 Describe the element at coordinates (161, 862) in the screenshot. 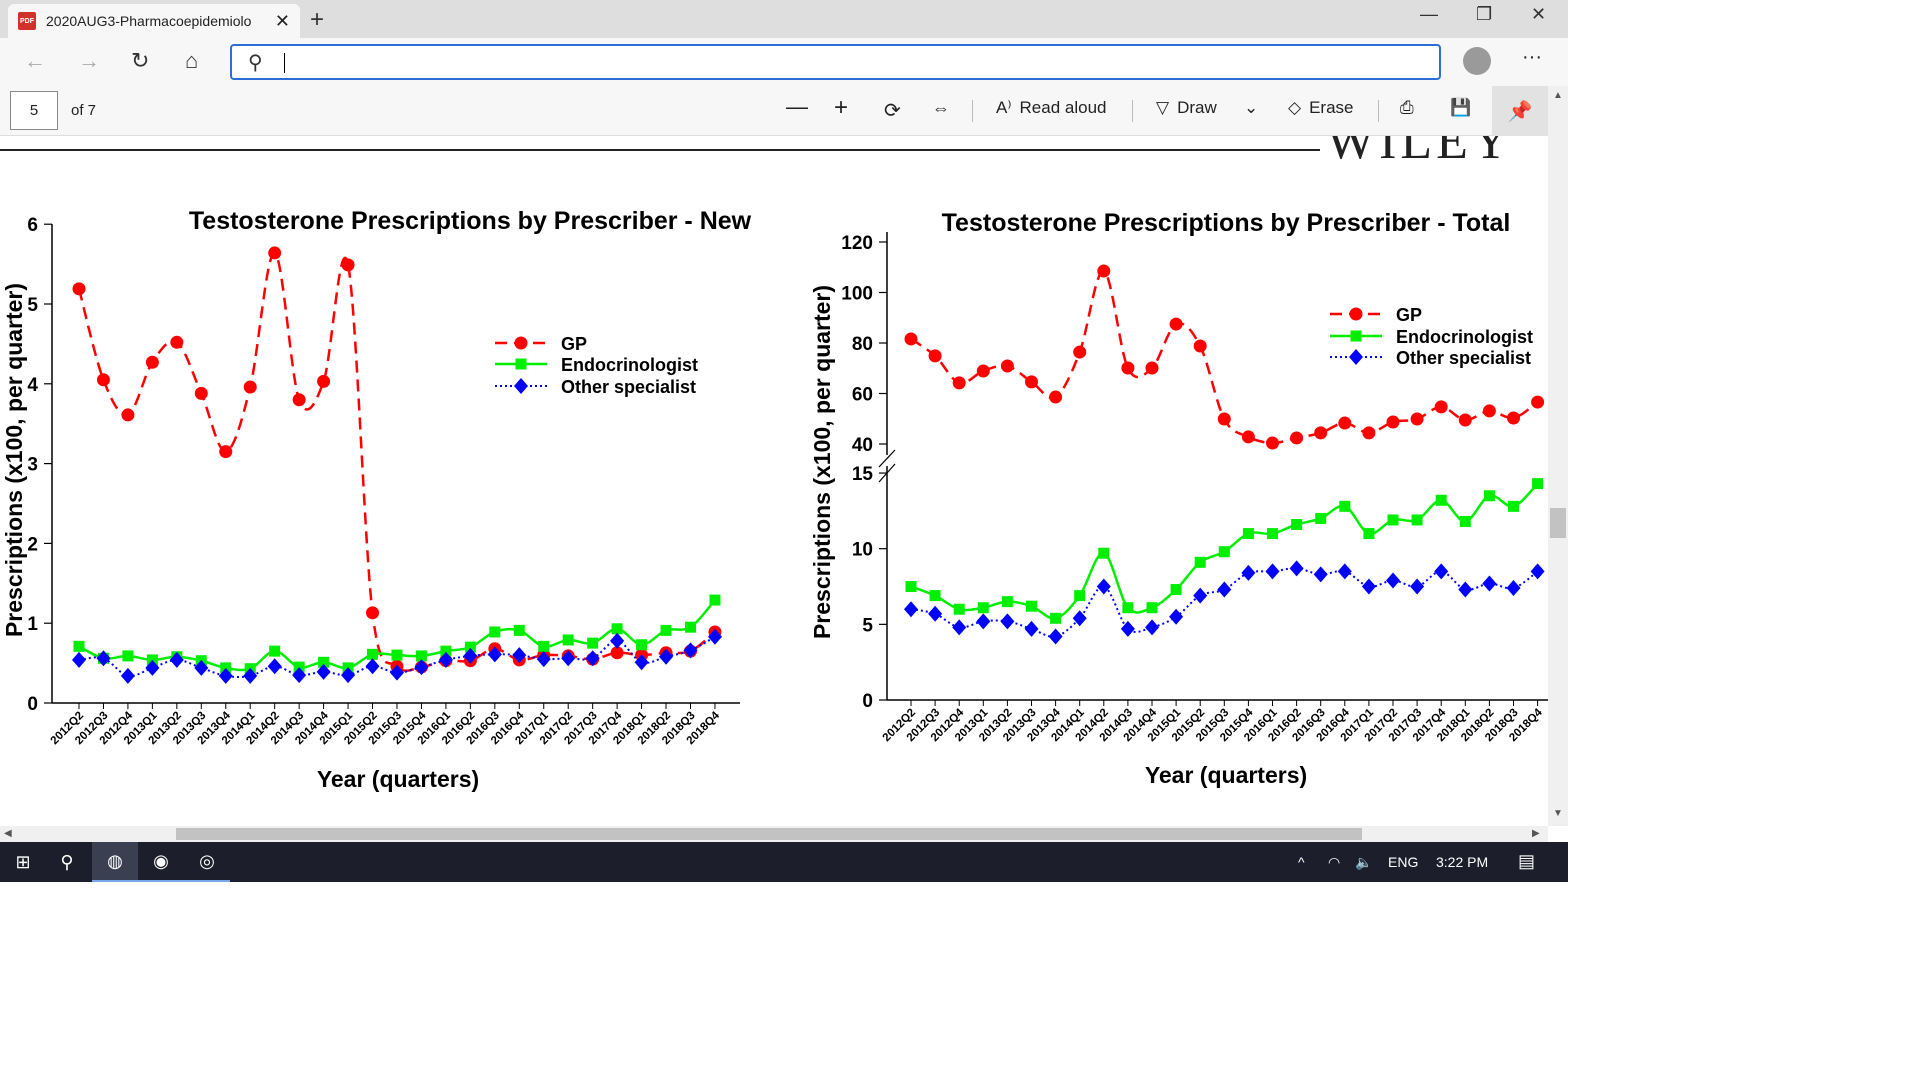

I see `chrome-icon: ◉` at that location.